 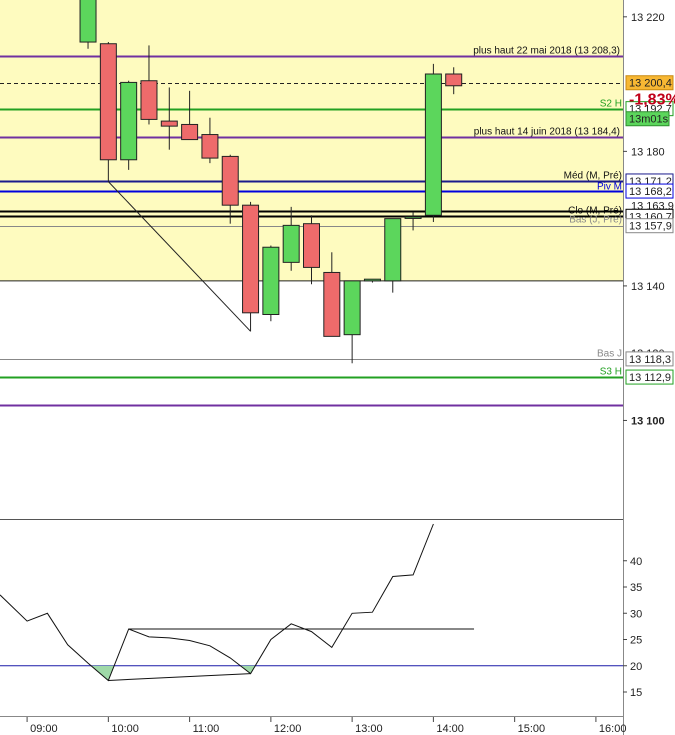 I want to click on indicator-trendline, so click(x=179, y=677).